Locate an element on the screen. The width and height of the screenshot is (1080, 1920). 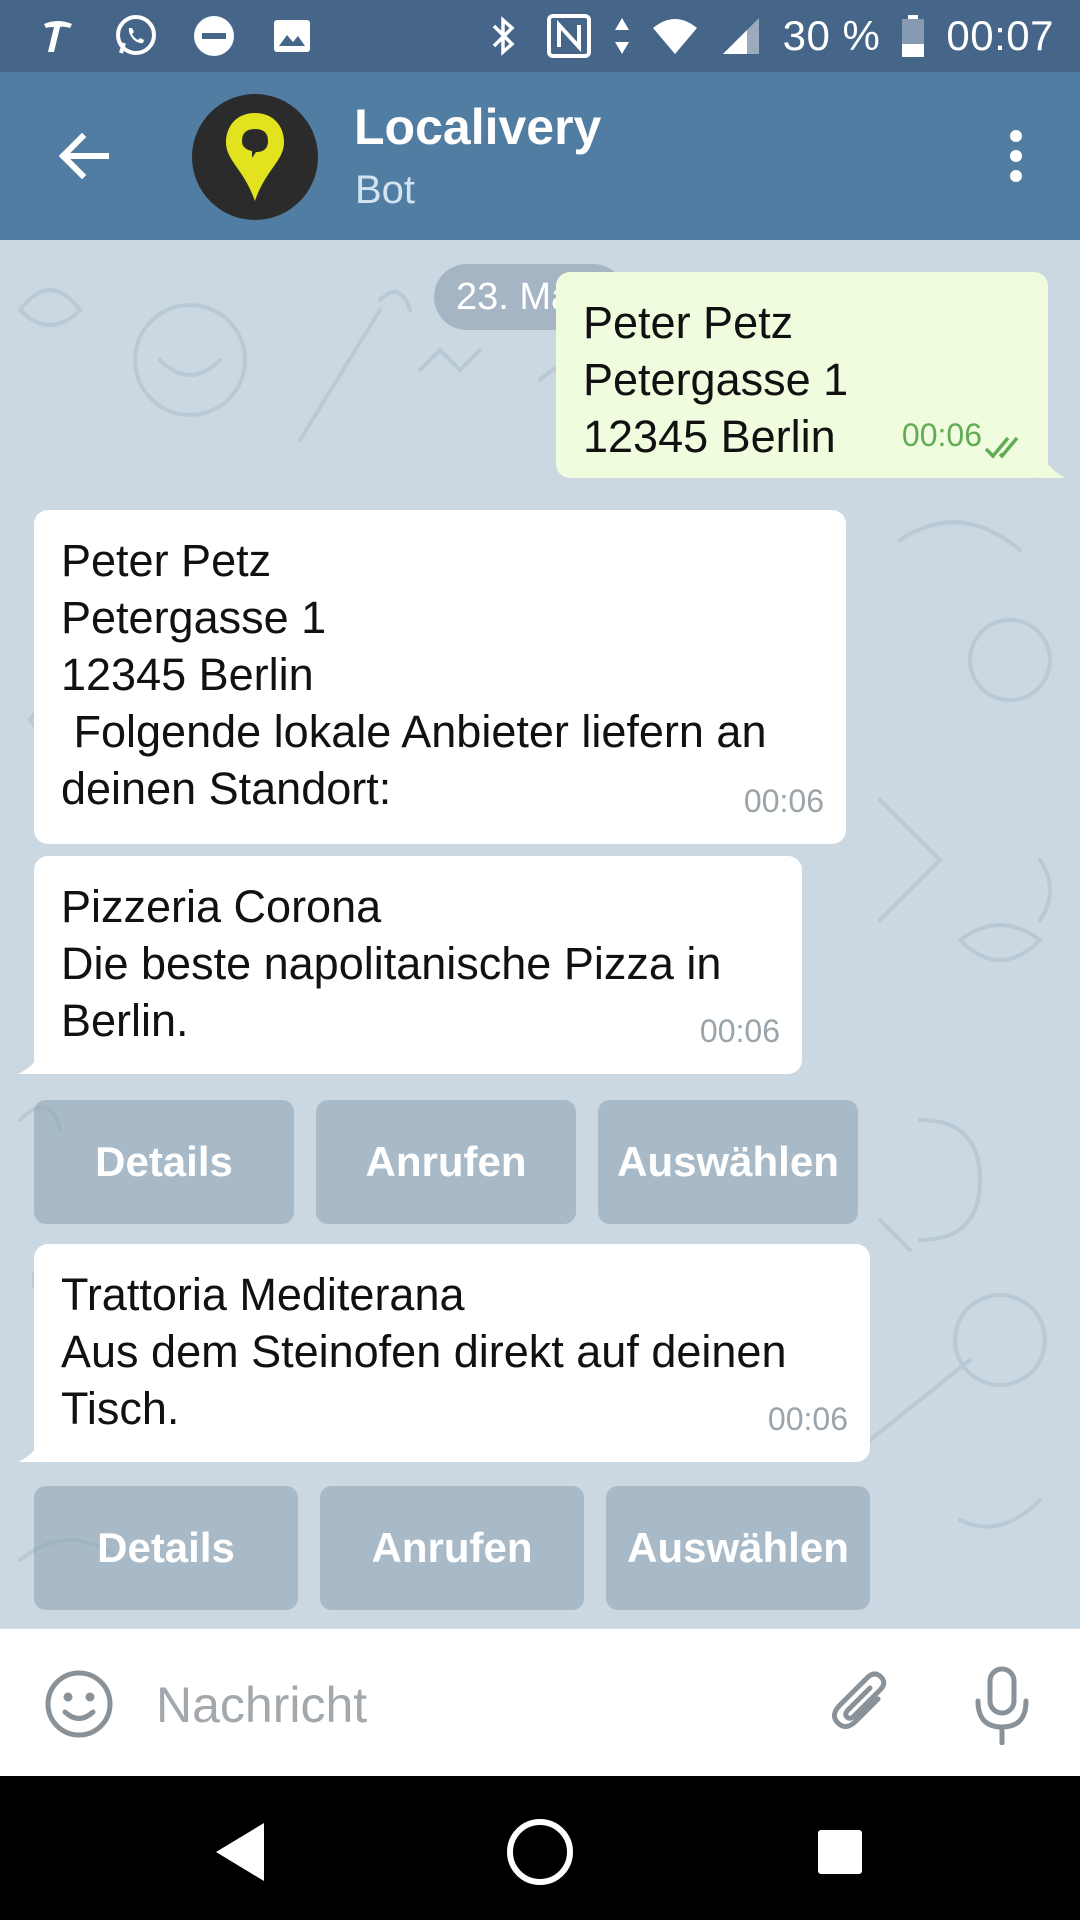
paperclip-icon is located at coordinates (862, 1705).